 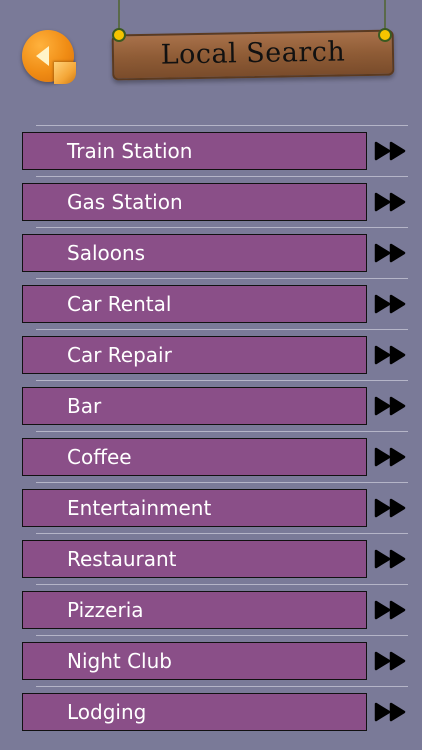 I want to click on list-item: Bar, so click(x=211, y=405).